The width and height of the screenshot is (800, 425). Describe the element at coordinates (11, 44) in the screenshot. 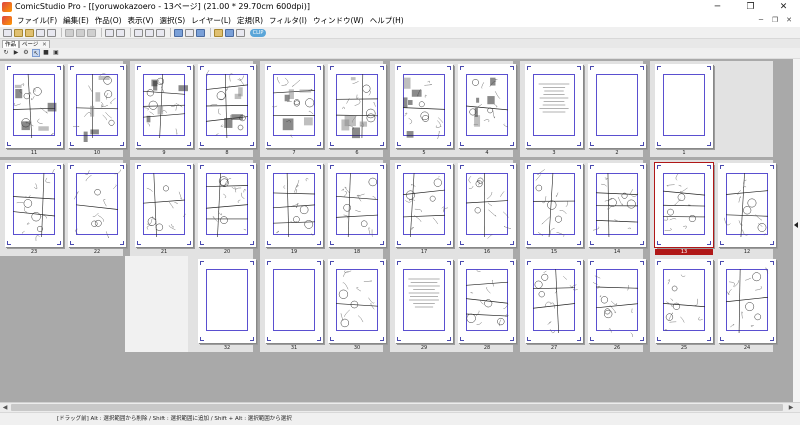

I see `tab-work: 作品` at that location.